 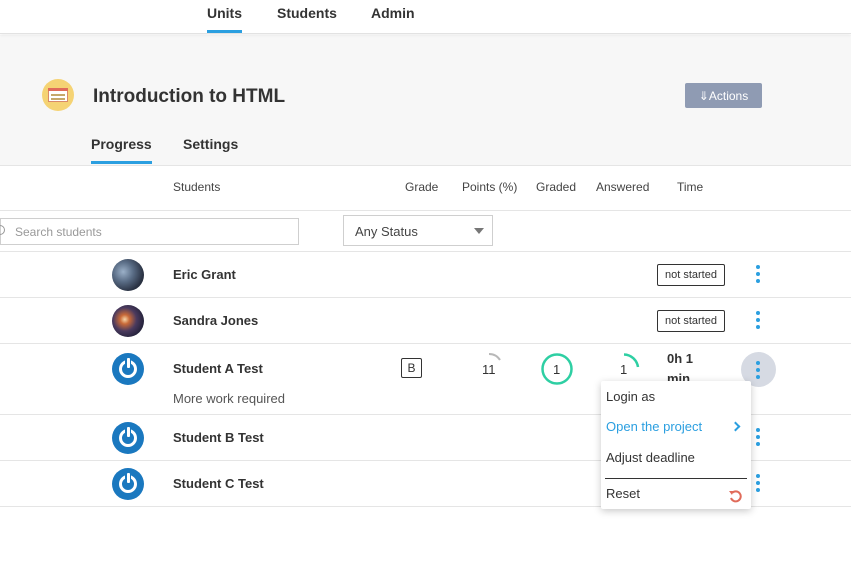 I want to click on column-header-graded: Graded, so click(x=556, y=187).